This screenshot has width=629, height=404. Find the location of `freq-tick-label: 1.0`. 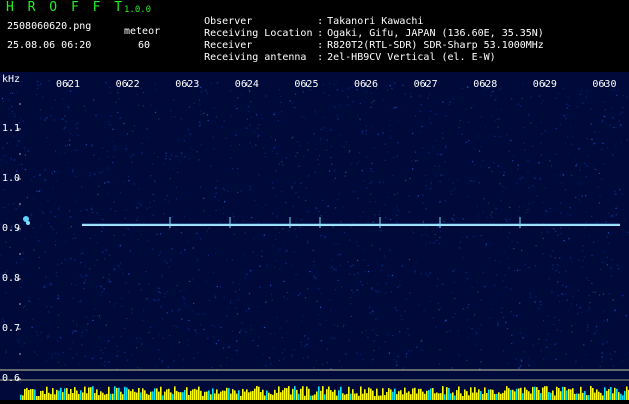

freq-tick-label: 1.0 is located at coordinates (11, 178).